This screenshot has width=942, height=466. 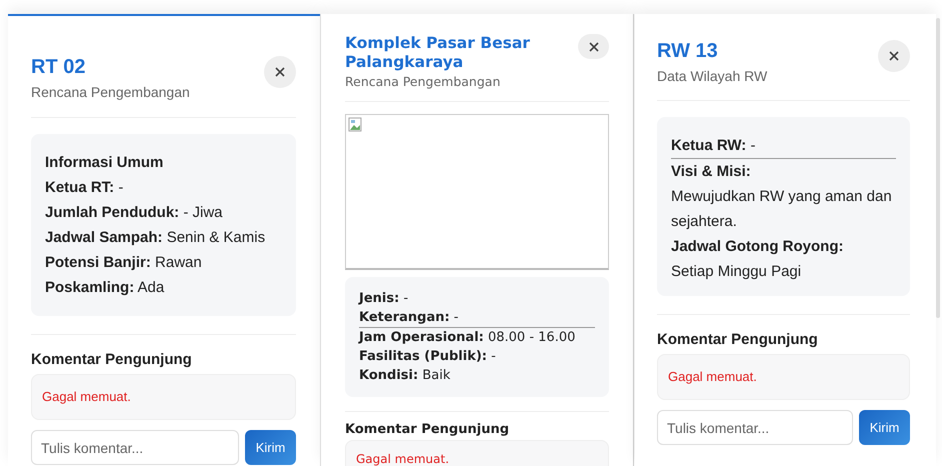 What do you see at coordinates (428, 357) in the screenshot?
I see `info-row-text: Fasilitas (Publik): -` at bounding box center [428, 357].